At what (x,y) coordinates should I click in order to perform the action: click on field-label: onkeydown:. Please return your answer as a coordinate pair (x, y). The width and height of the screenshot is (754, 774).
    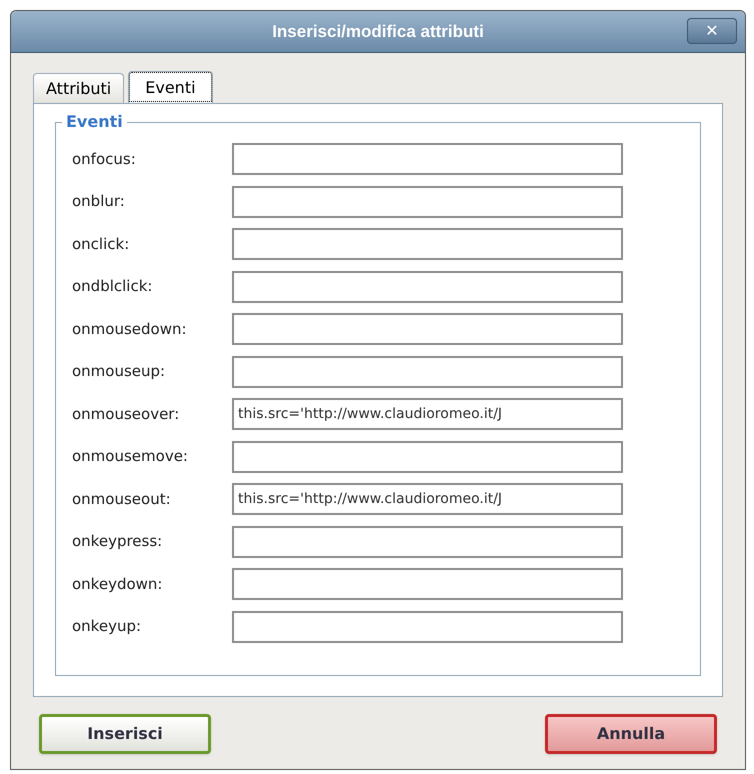
    Looking at the image, I should click on (118, 584).